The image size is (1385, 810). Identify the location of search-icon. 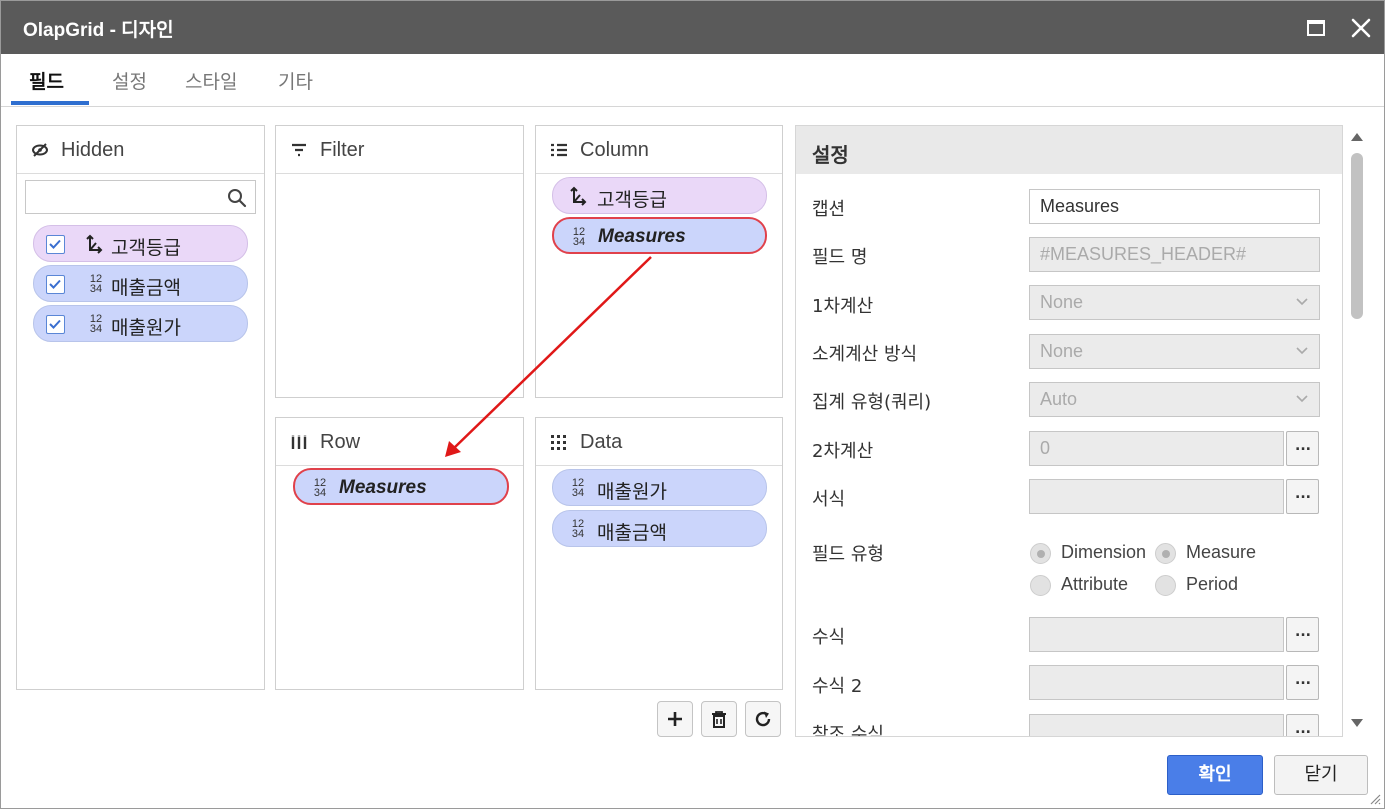
(237, 198).